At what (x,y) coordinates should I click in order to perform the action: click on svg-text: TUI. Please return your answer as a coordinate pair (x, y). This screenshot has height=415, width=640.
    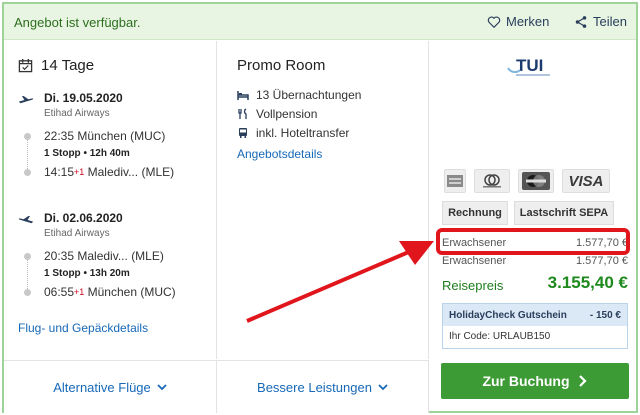
    Looking at the image, I should click on (529, 65).